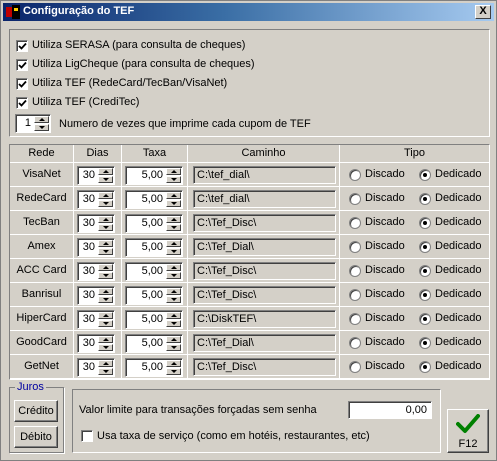 The width and height of the screenshot is (497, 461). Describe the element at coordinates (483, 12) in the screenshot. I see `close-button: X` at that location.